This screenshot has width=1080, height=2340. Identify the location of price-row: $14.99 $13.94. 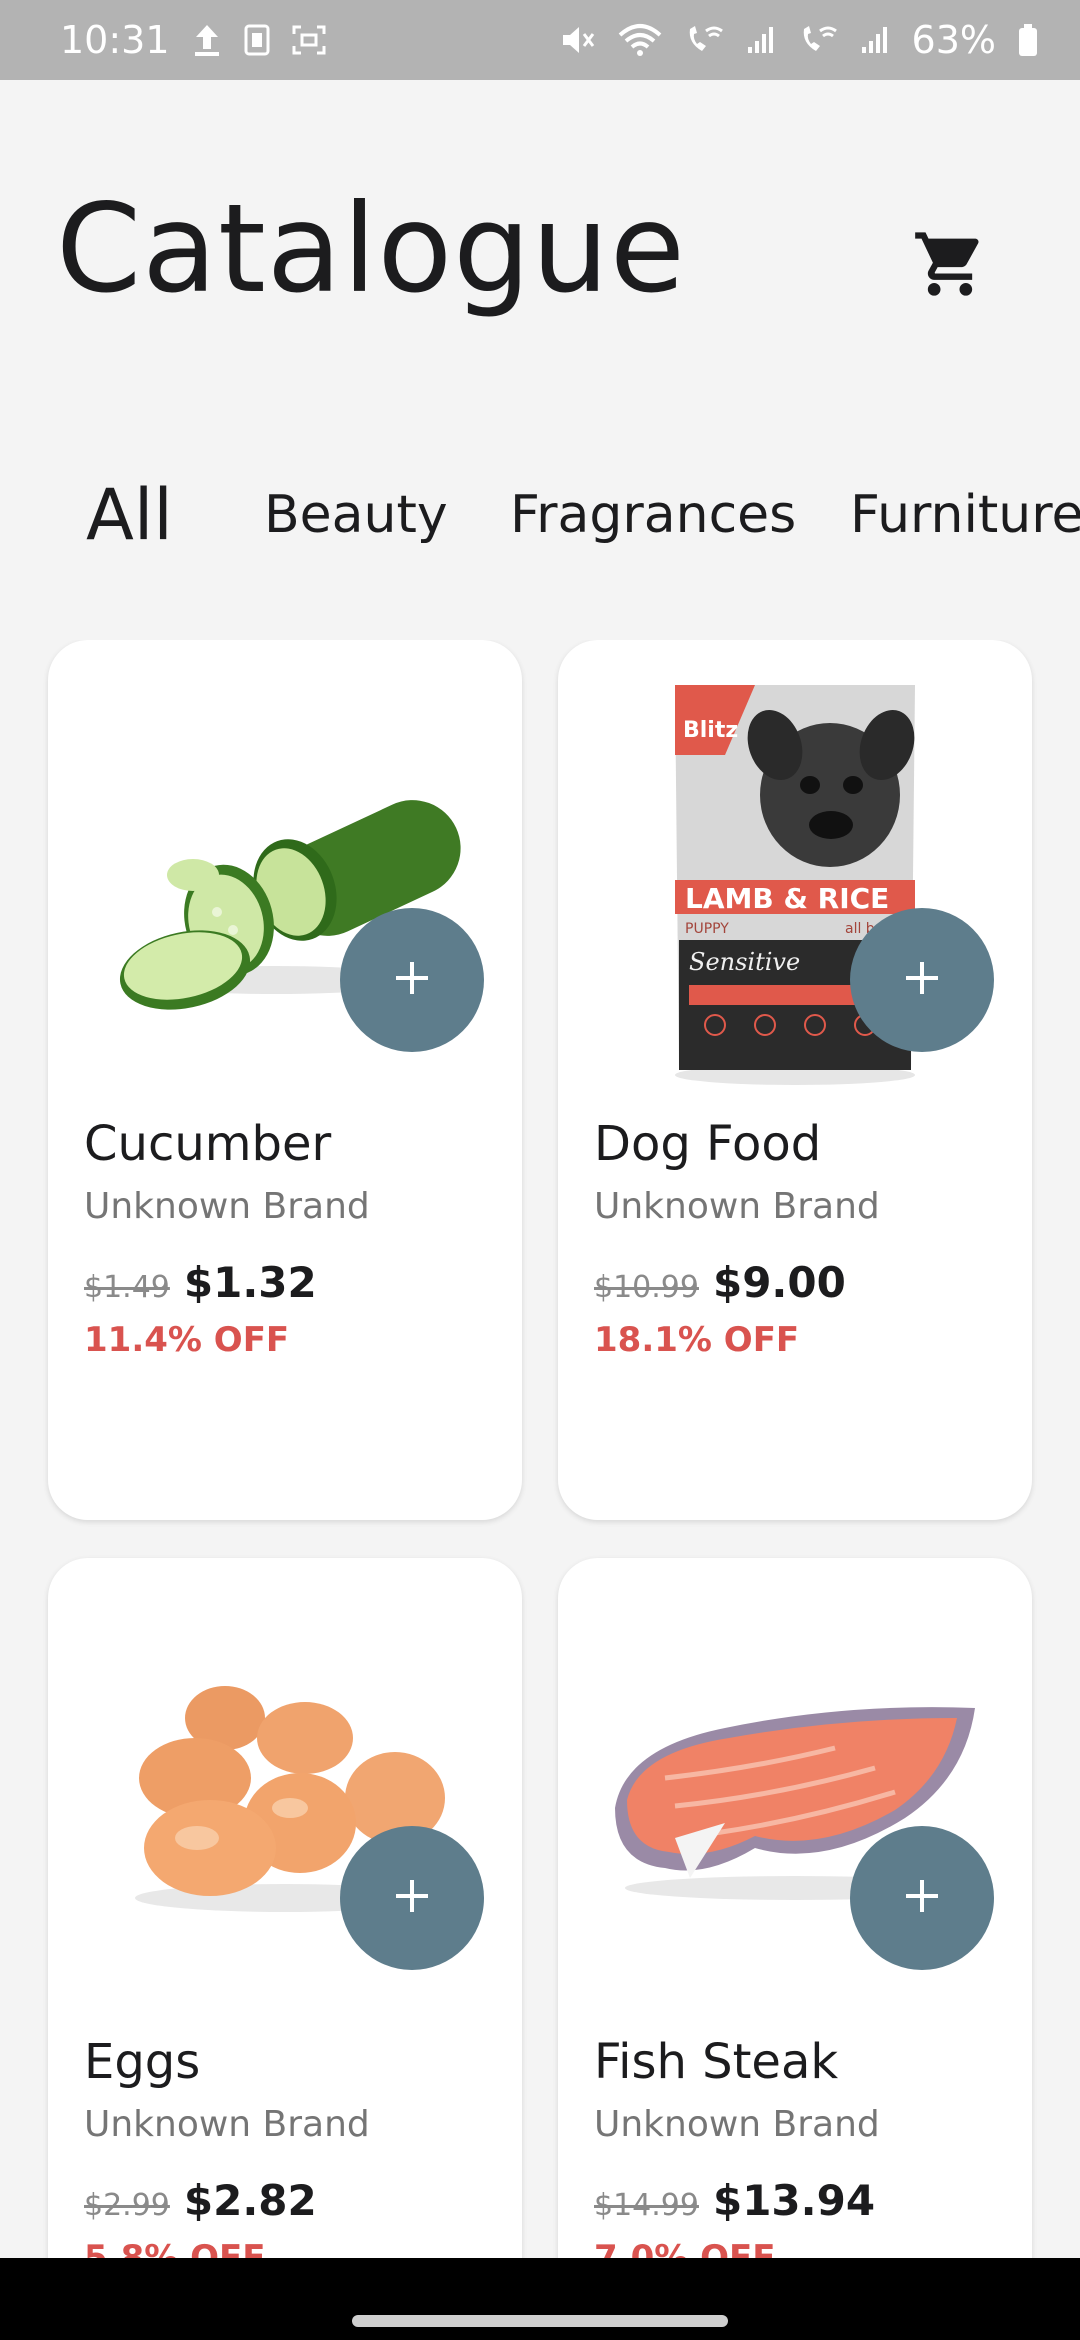
(734, 2200).